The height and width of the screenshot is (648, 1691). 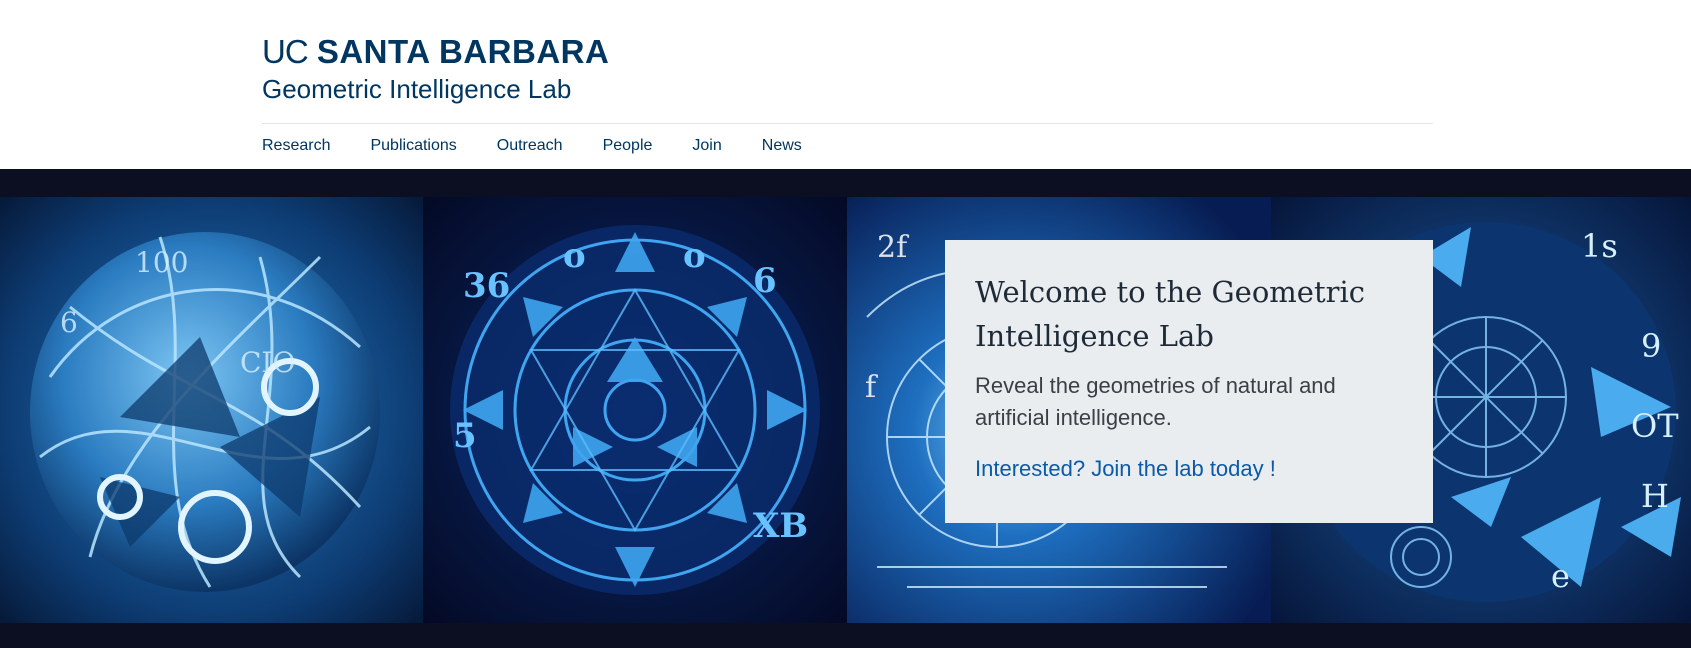 I want to click on brand-university: SANTA BARBARA, so click(x=463, y=51).